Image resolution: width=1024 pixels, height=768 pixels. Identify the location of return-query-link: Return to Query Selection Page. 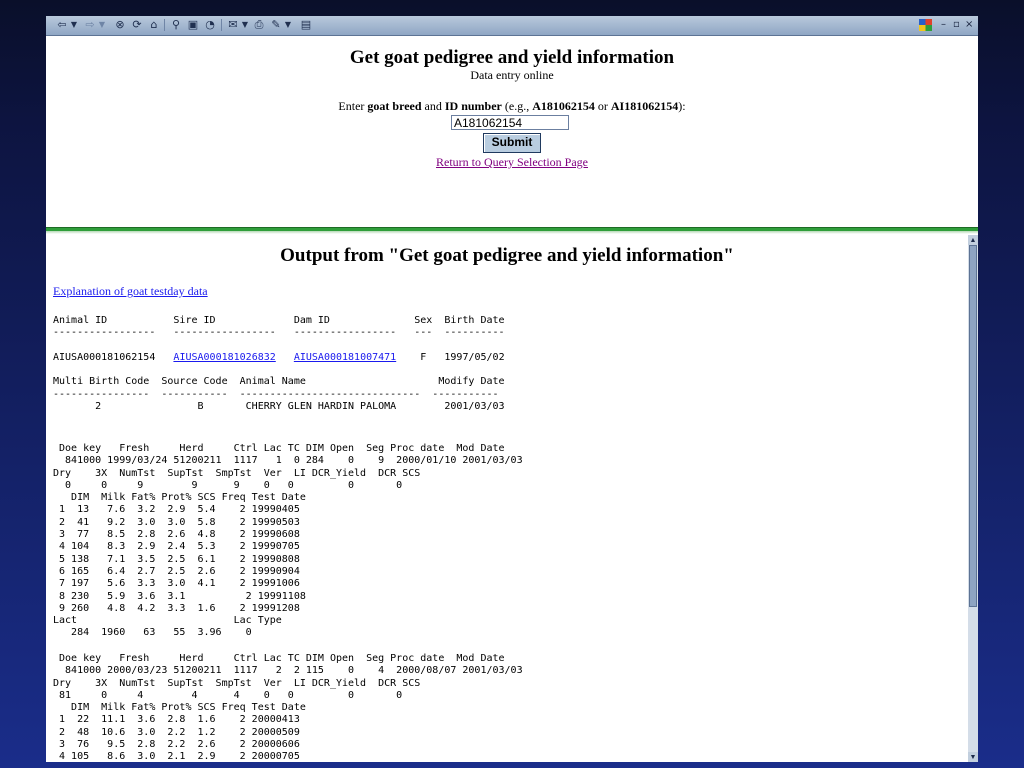
(512, 162).